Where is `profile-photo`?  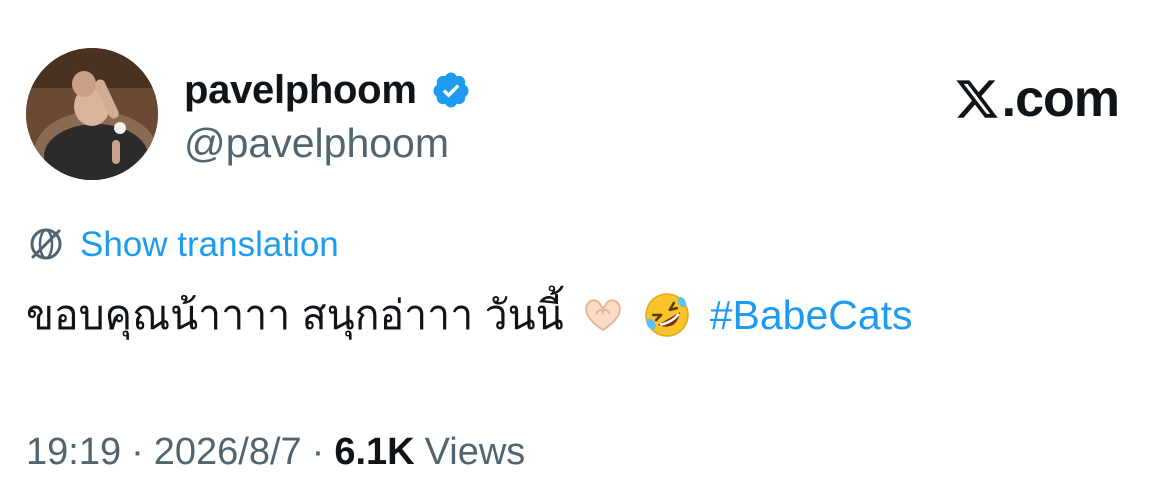
profile-photo is located at coordinates (92, 114).